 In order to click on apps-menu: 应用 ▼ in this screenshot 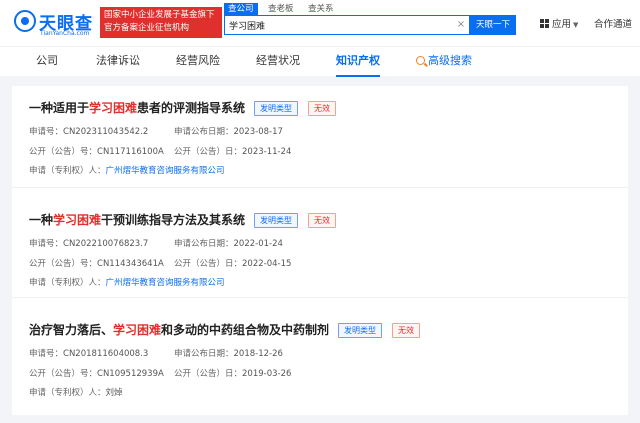, I will do `click(559, 25)`.